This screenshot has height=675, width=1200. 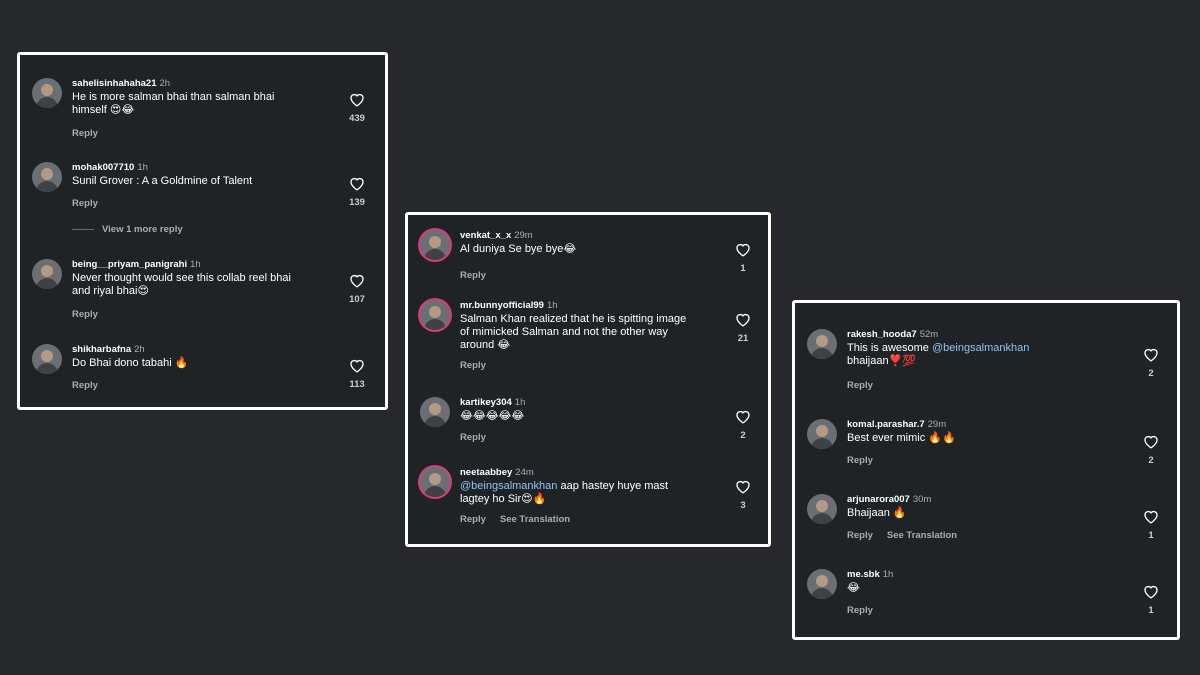 I want to click on comment-text-body: This is awesome, so click(x=889, y=348).